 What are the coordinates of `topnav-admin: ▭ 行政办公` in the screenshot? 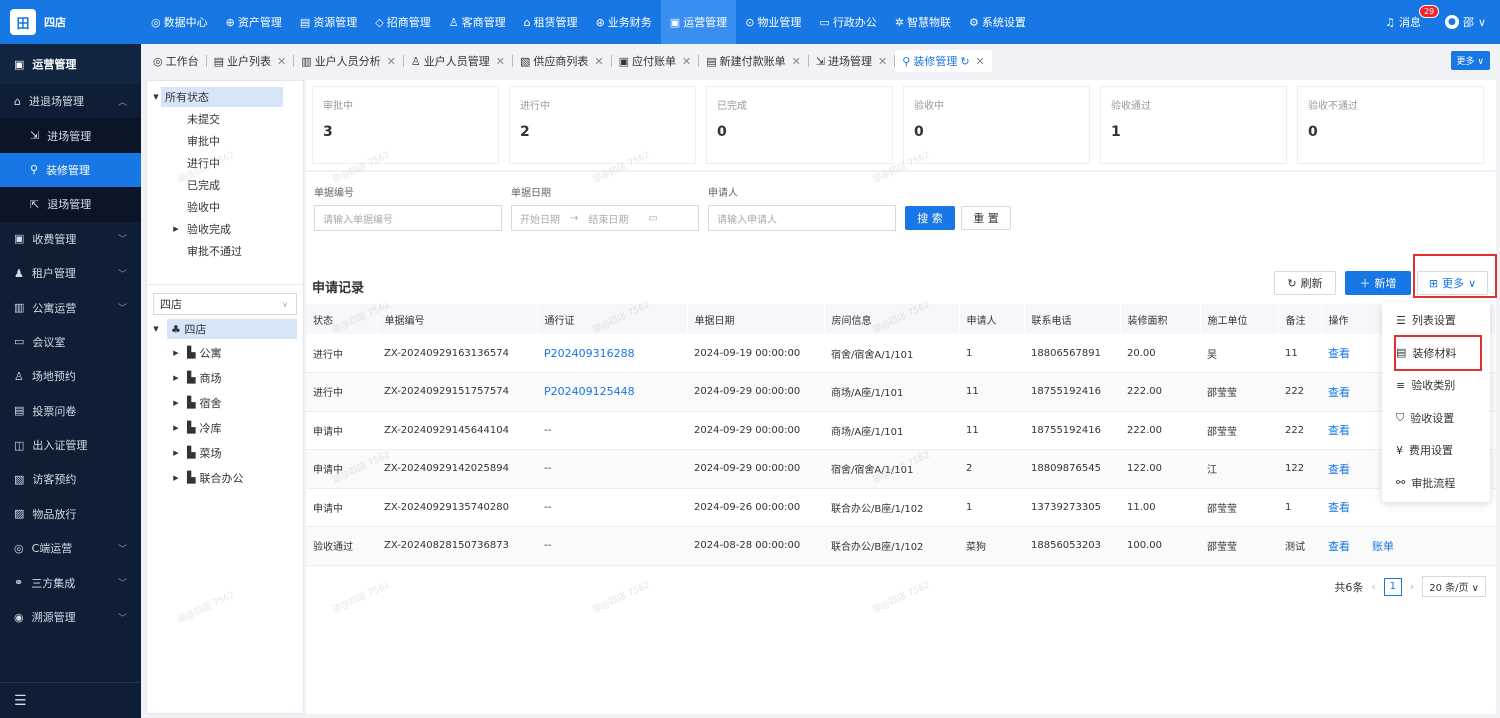 It's located at (847, 22).